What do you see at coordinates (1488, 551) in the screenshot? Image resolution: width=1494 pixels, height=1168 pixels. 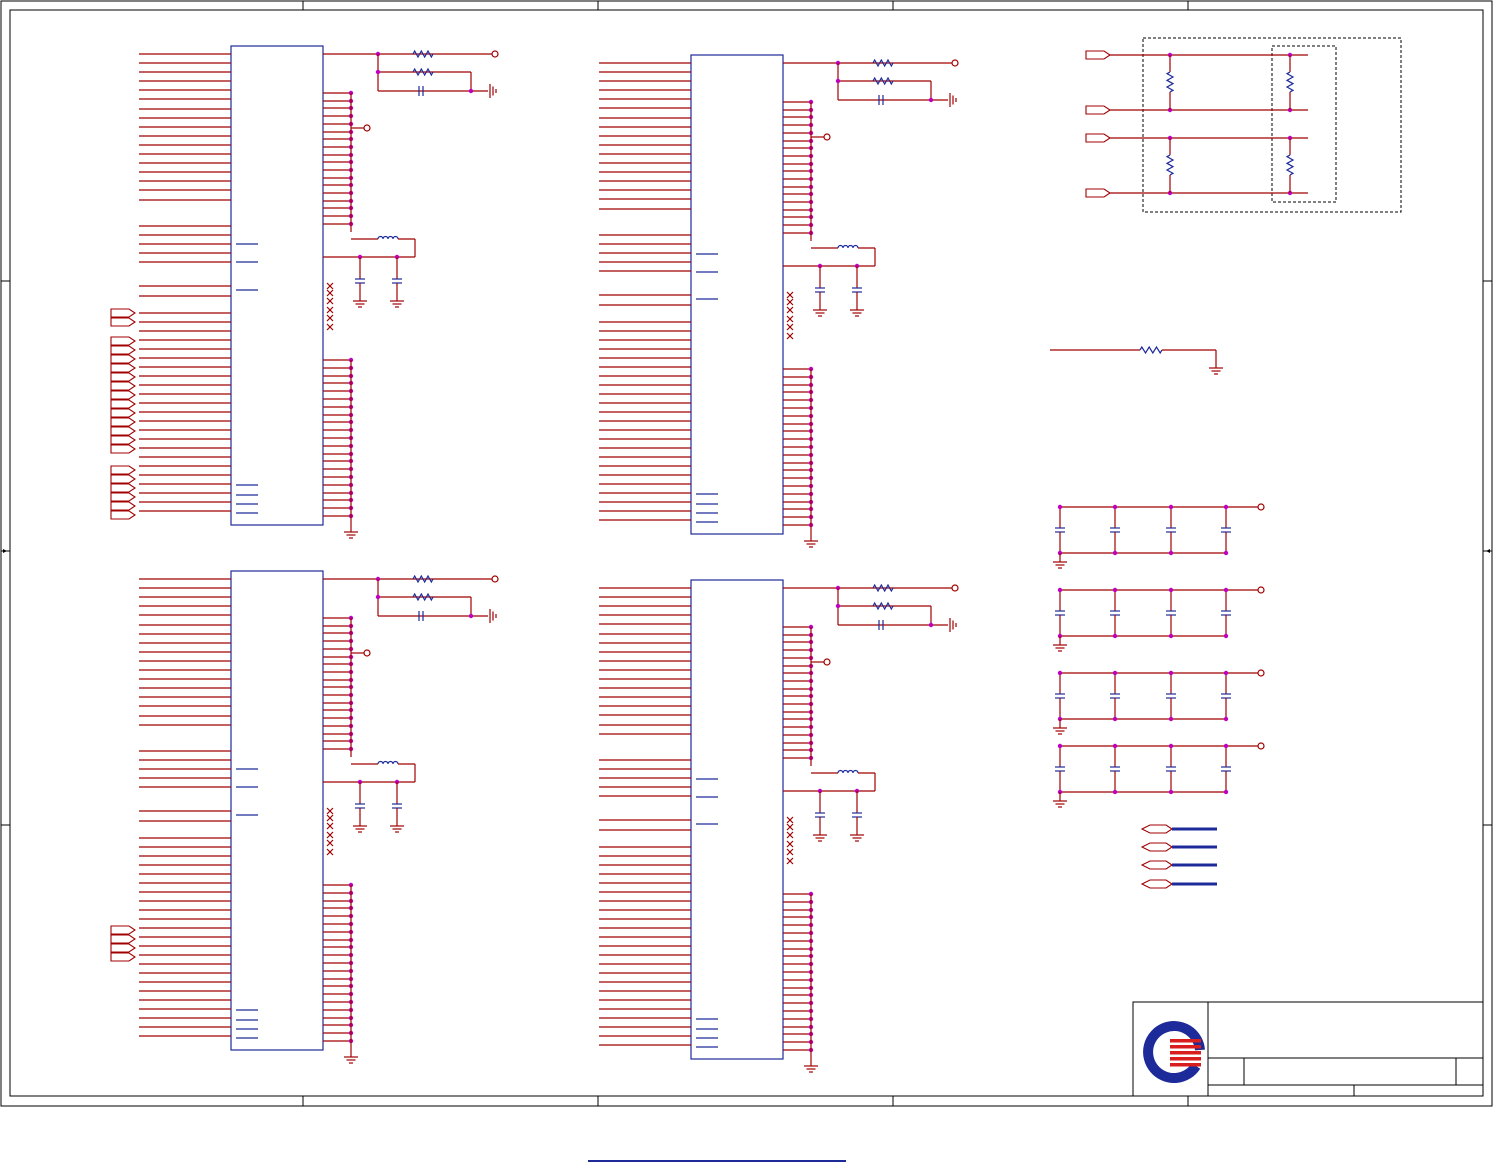 I see `zone-arrow` at bounding box center [1488, 551].